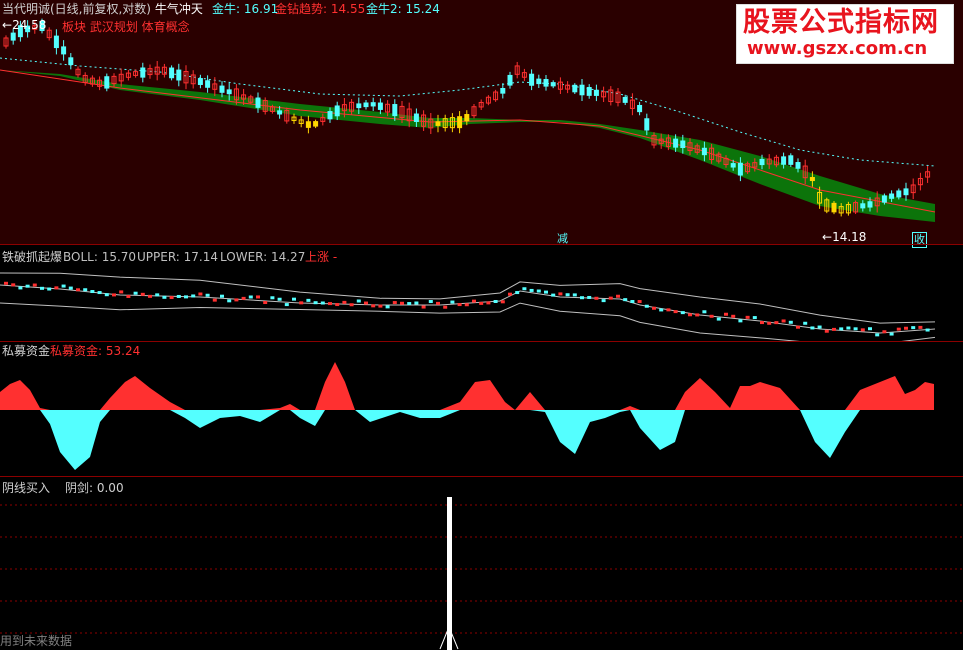 This screenshot has height=650, width=963. Describe the element at coordinates (100, 257) in the screenshot. I see `boll-mid-value: BOLL: 15.70` at that location.